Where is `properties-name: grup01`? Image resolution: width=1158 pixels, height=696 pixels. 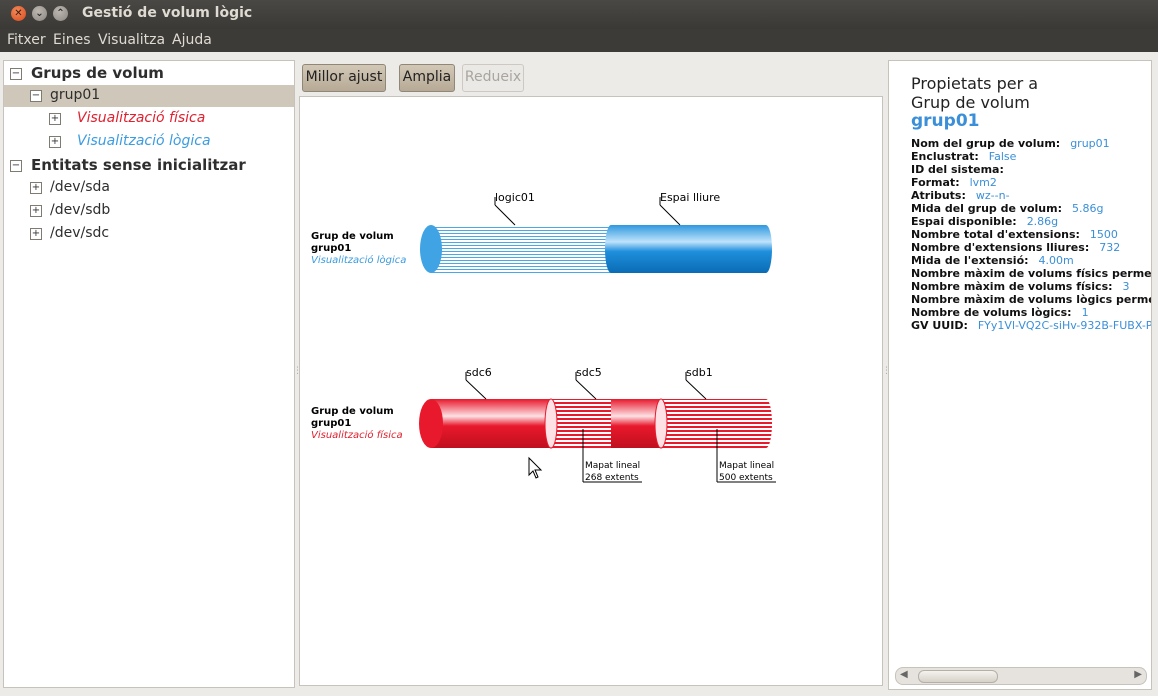 properties-name: grup01 is located at coordinates (945, 121).